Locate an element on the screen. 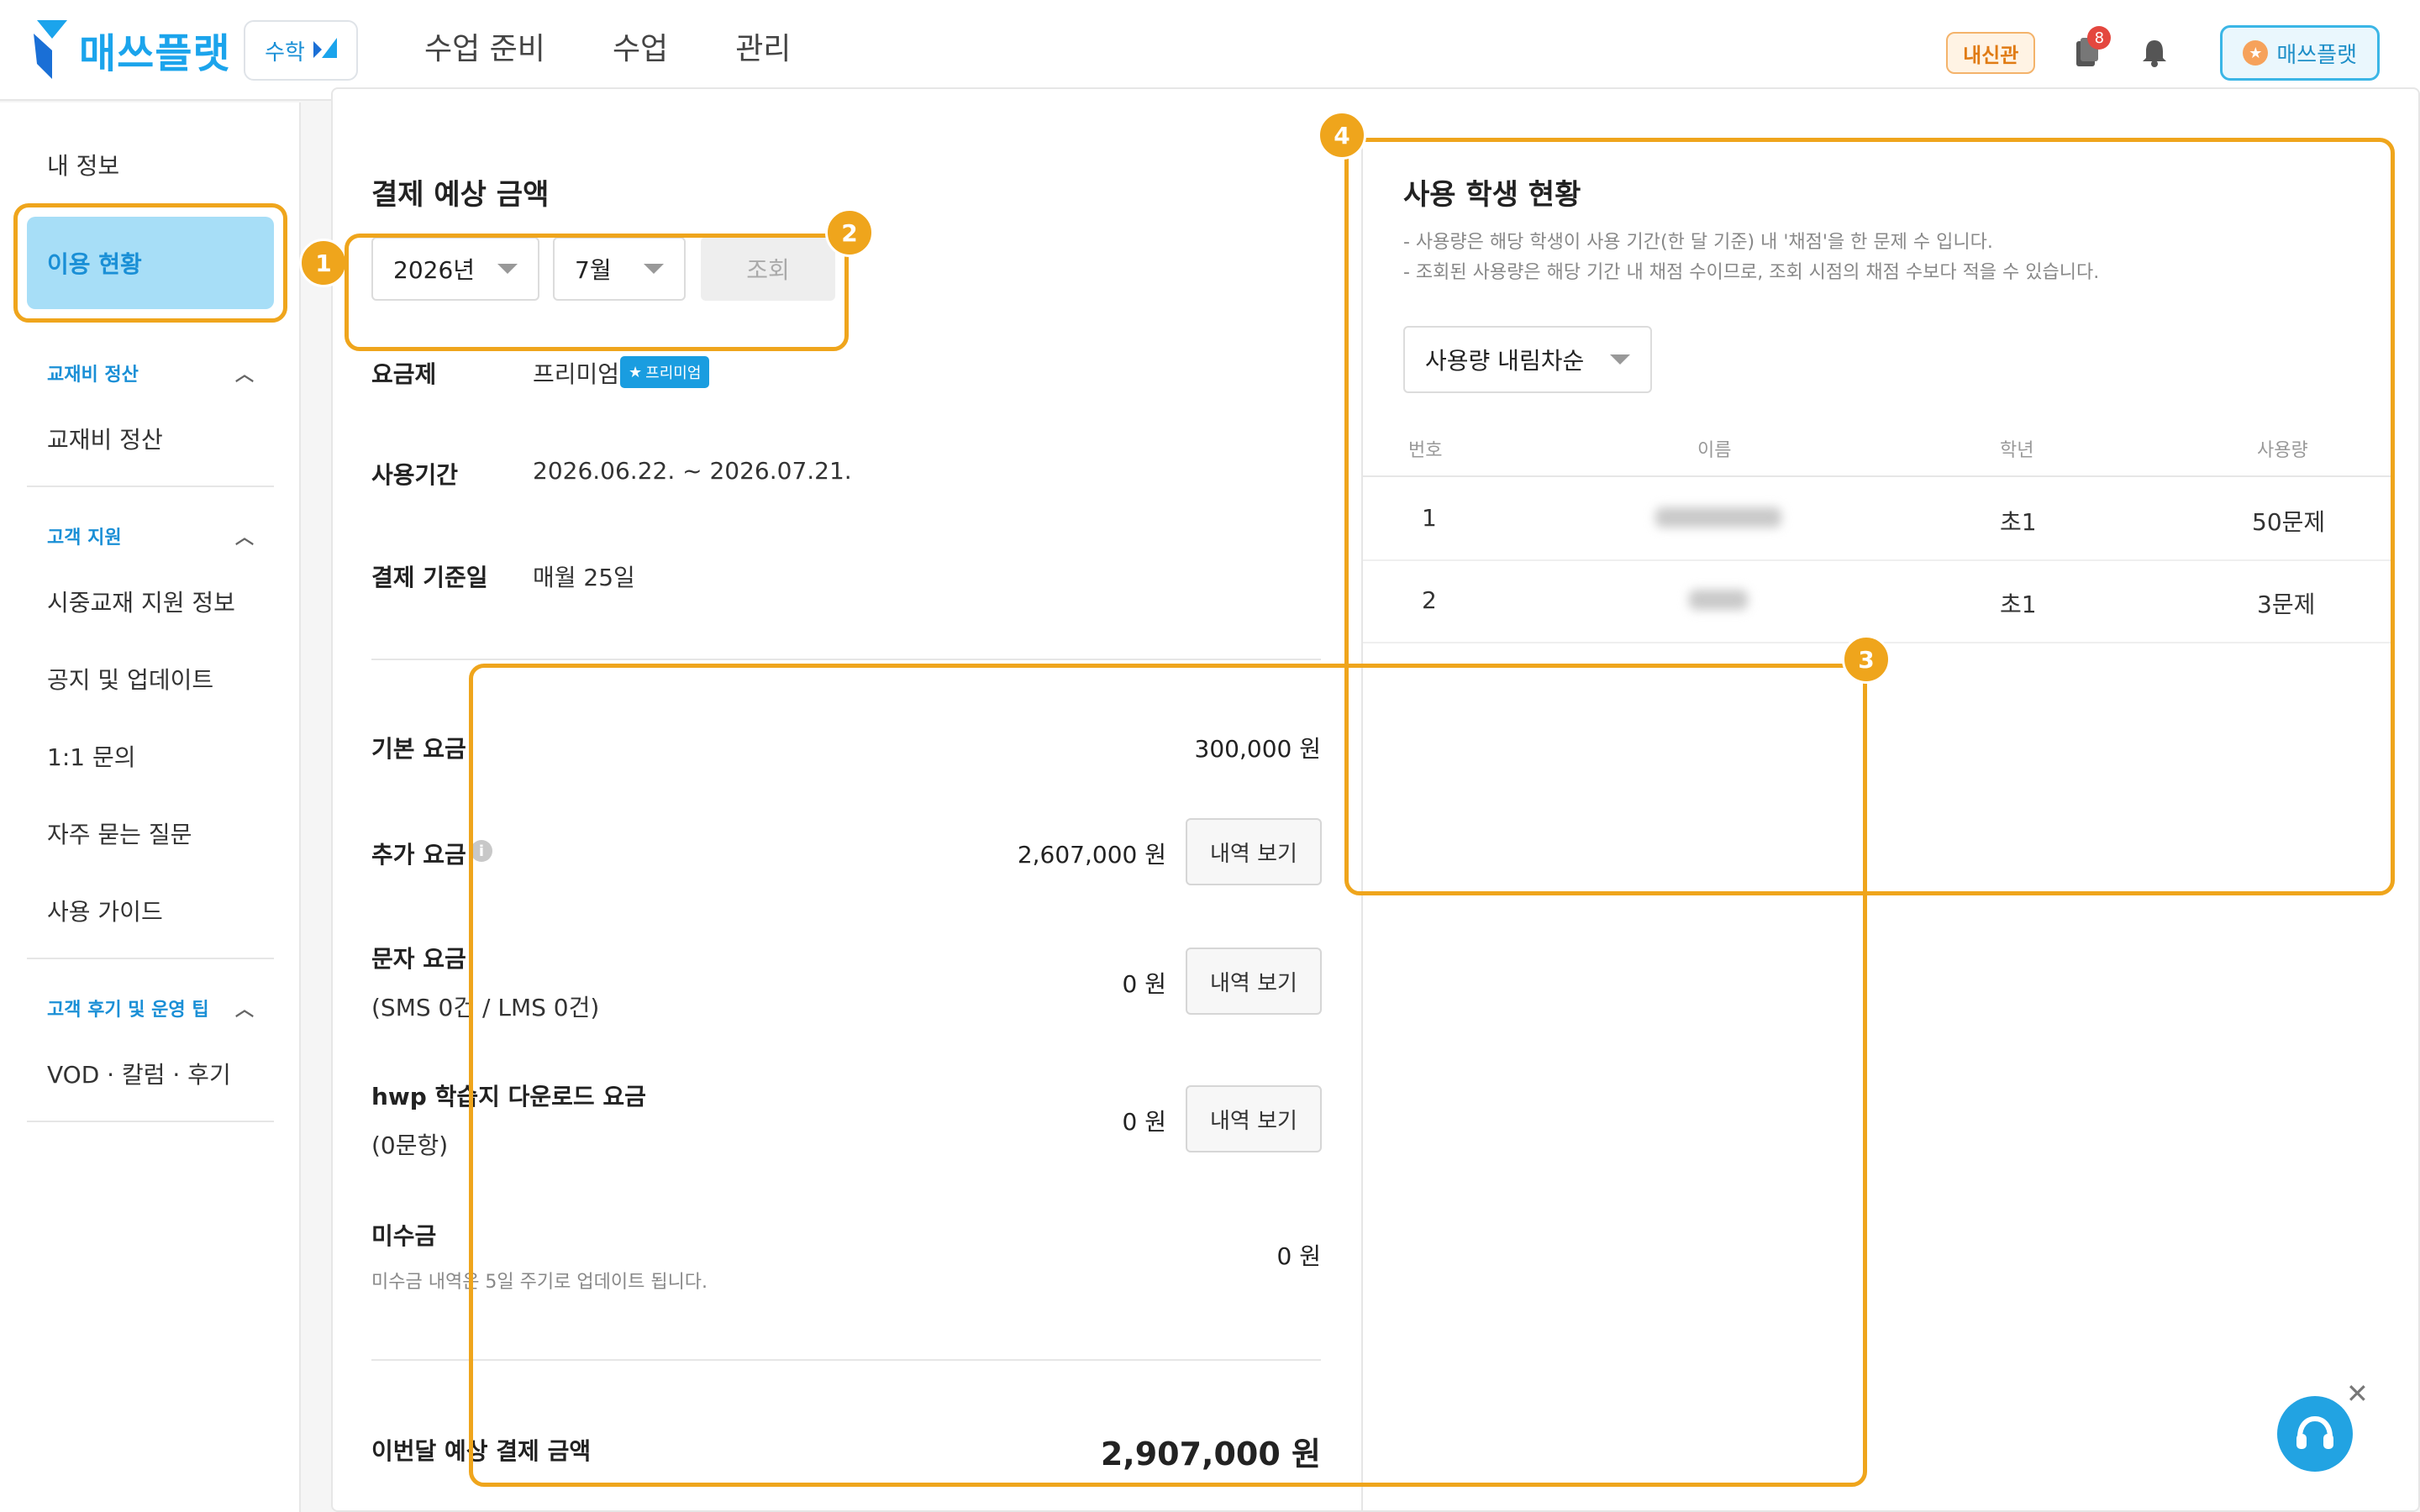  annotation-marker-1: 1 is located at coordinates (323, 263).